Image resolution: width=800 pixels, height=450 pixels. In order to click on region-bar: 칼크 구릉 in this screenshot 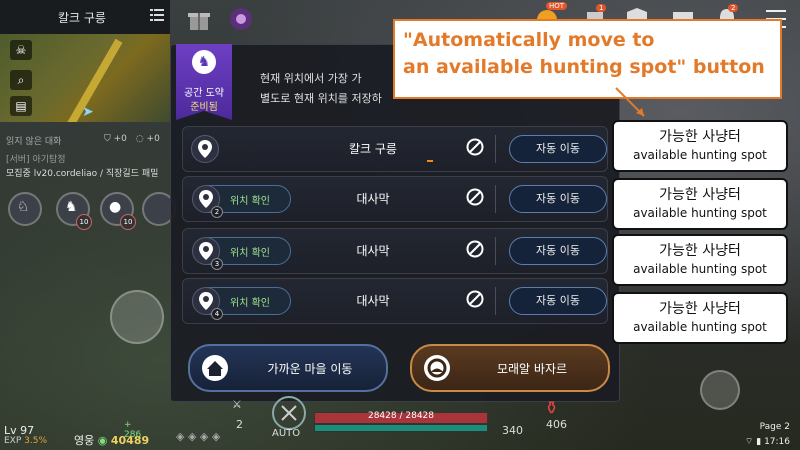, I will do `click(85, 17)`.